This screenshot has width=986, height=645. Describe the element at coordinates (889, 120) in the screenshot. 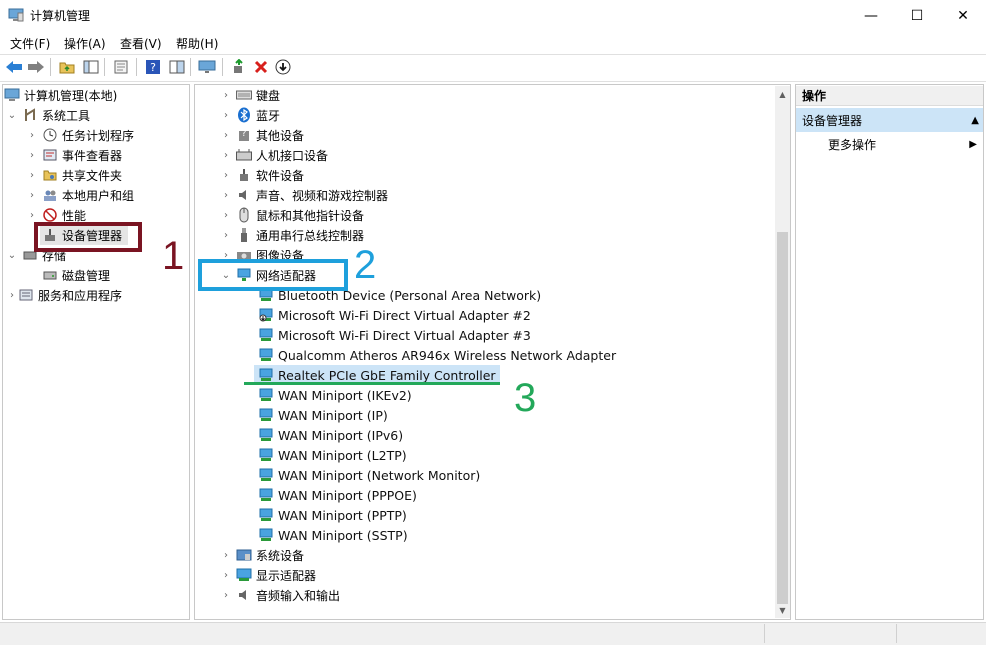

I see `actions-section-device-manager: 设备管理器 ▲` at that location.